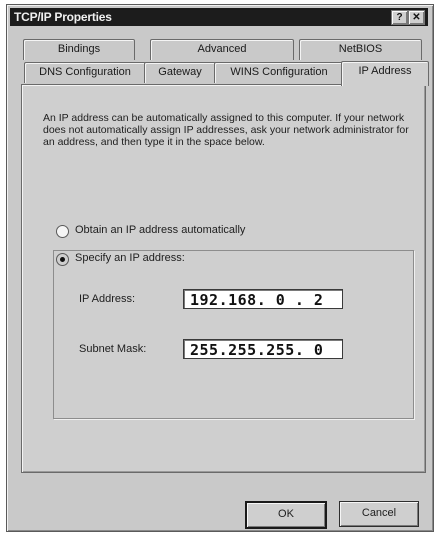 The width and height of the screenshot is (439, 536). I want to click on dialog-title: TCP/IP Properties, so click(63, 17).